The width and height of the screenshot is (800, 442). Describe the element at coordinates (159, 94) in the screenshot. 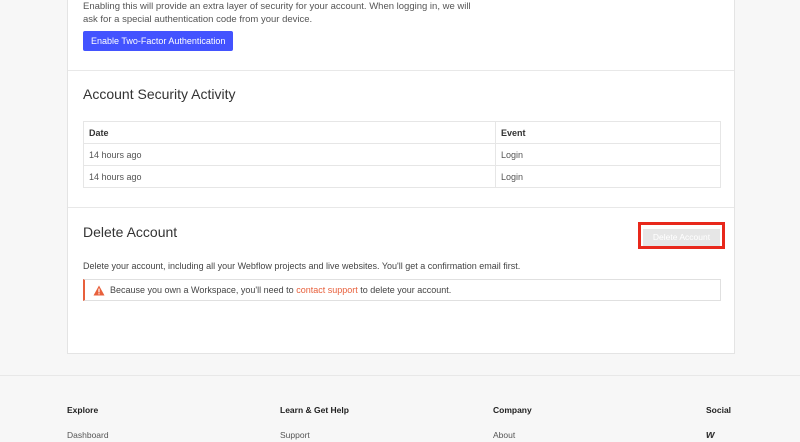

I see `security-activity-title: Account Security Activity` at that location.